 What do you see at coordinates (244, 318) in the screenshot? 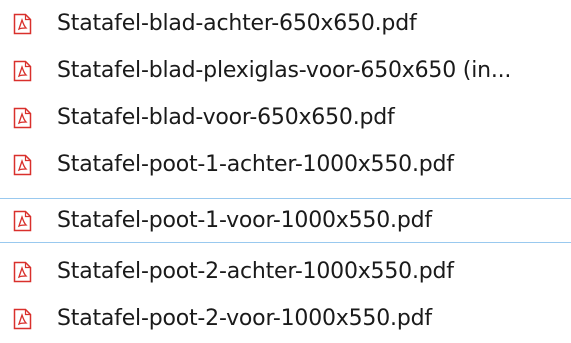
I see `file-name: Statafel-poot-2-voor-1000x550.pdf` at bounding box center [244, 318].